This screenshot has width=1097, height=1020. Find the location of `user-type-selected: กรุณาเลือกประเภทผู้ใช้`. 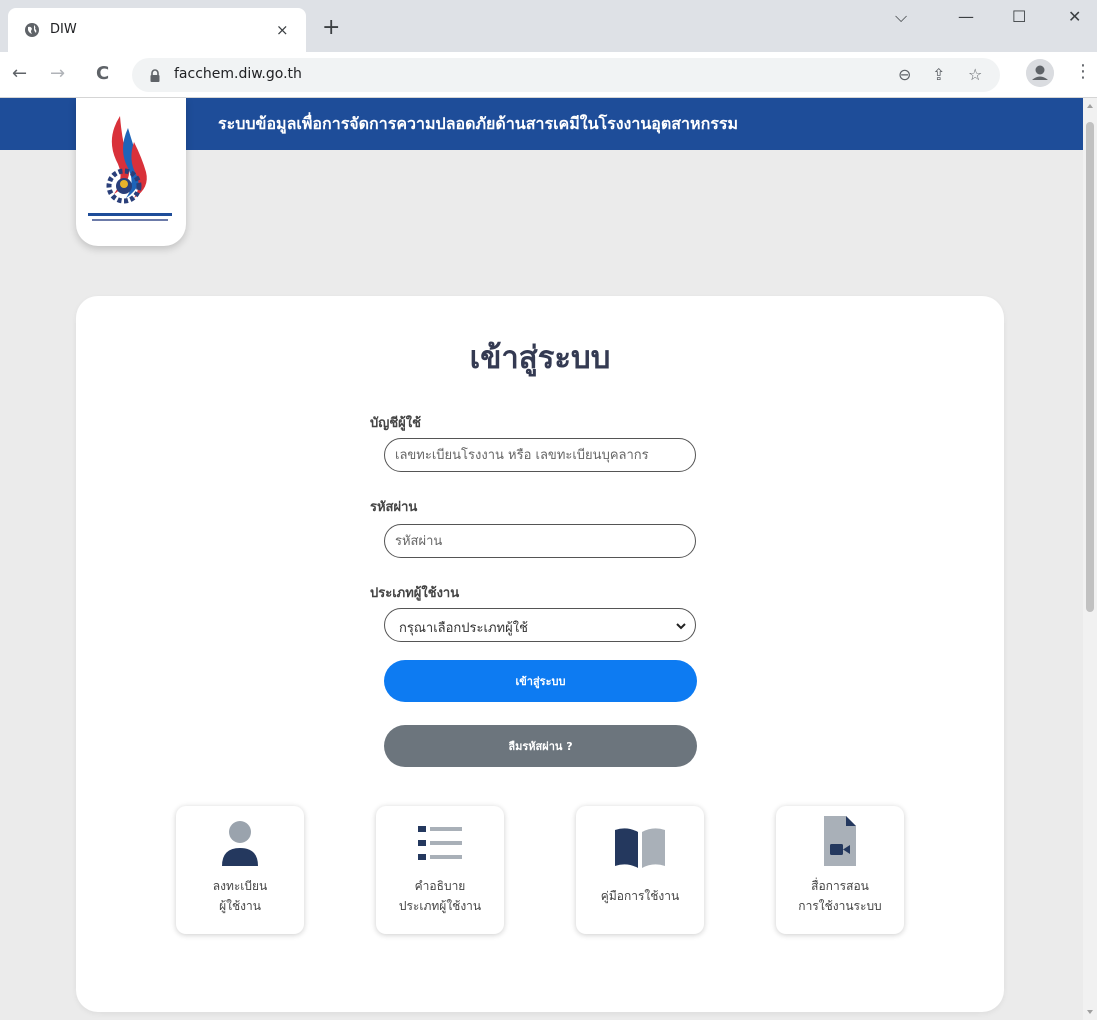

user-type-selected: กรุณาเลือกประเภทผู้ใช้ is located at coordinates (463, 628).